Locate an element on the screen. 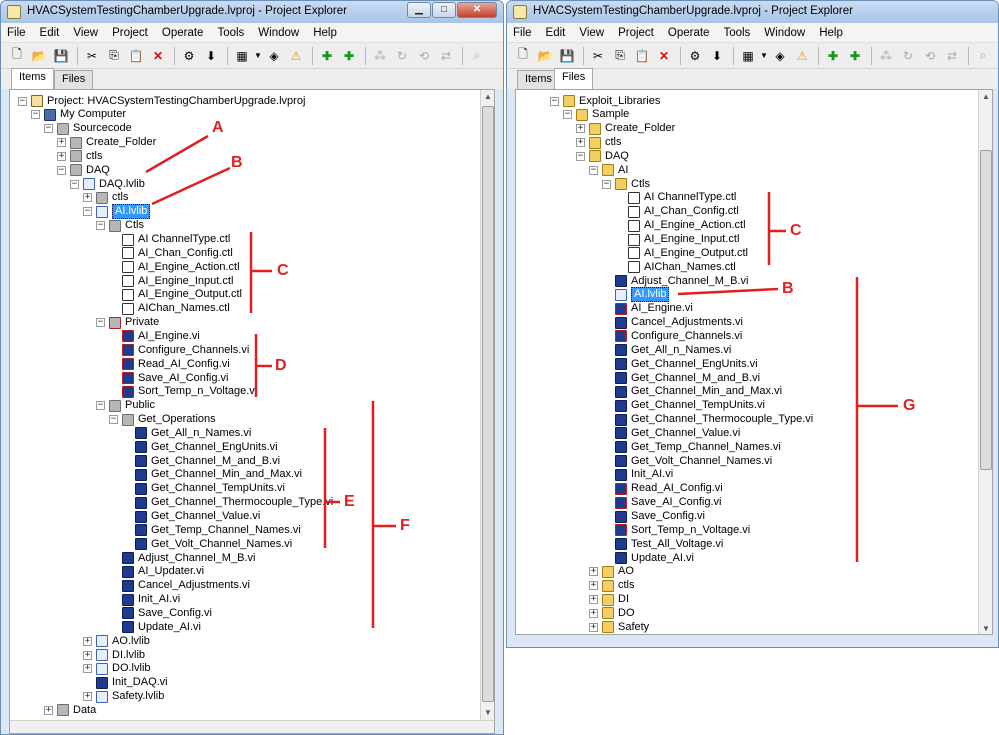  dropdown-arrow-icon: ▼ is located at coordinates (764, 56).